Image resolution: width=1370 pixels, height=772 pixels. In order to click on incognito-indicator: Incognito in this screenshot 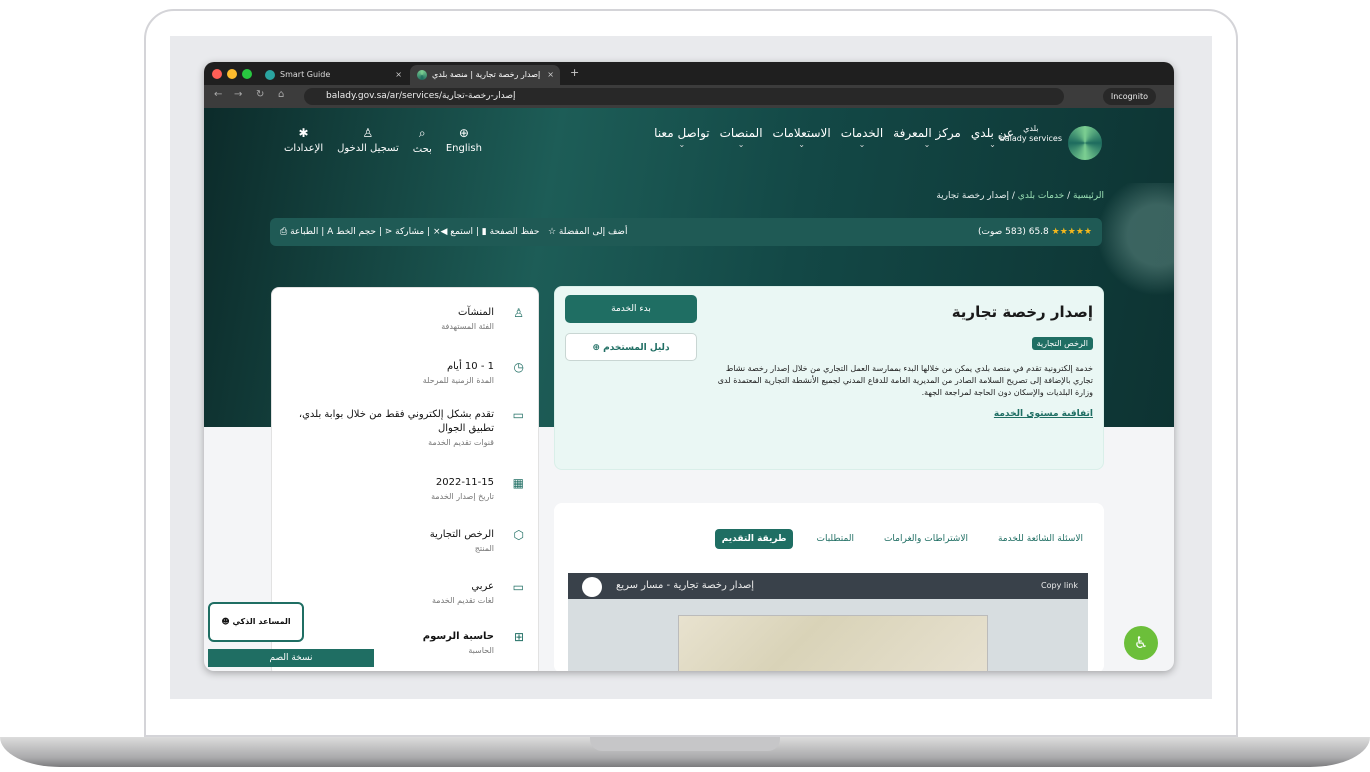, I will do `click(1129, 96)`.